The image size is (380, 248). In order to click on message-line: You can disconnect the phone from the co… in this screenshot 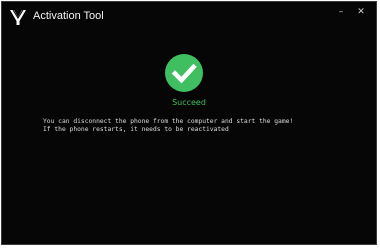, I will do `click(168, 121)`.